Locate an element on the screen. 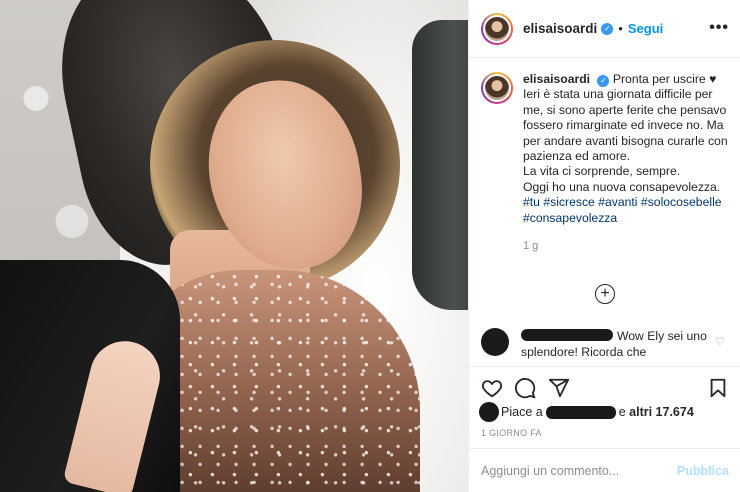  hashtag-link: #consapevolezza is located at coordinates (570, 218).